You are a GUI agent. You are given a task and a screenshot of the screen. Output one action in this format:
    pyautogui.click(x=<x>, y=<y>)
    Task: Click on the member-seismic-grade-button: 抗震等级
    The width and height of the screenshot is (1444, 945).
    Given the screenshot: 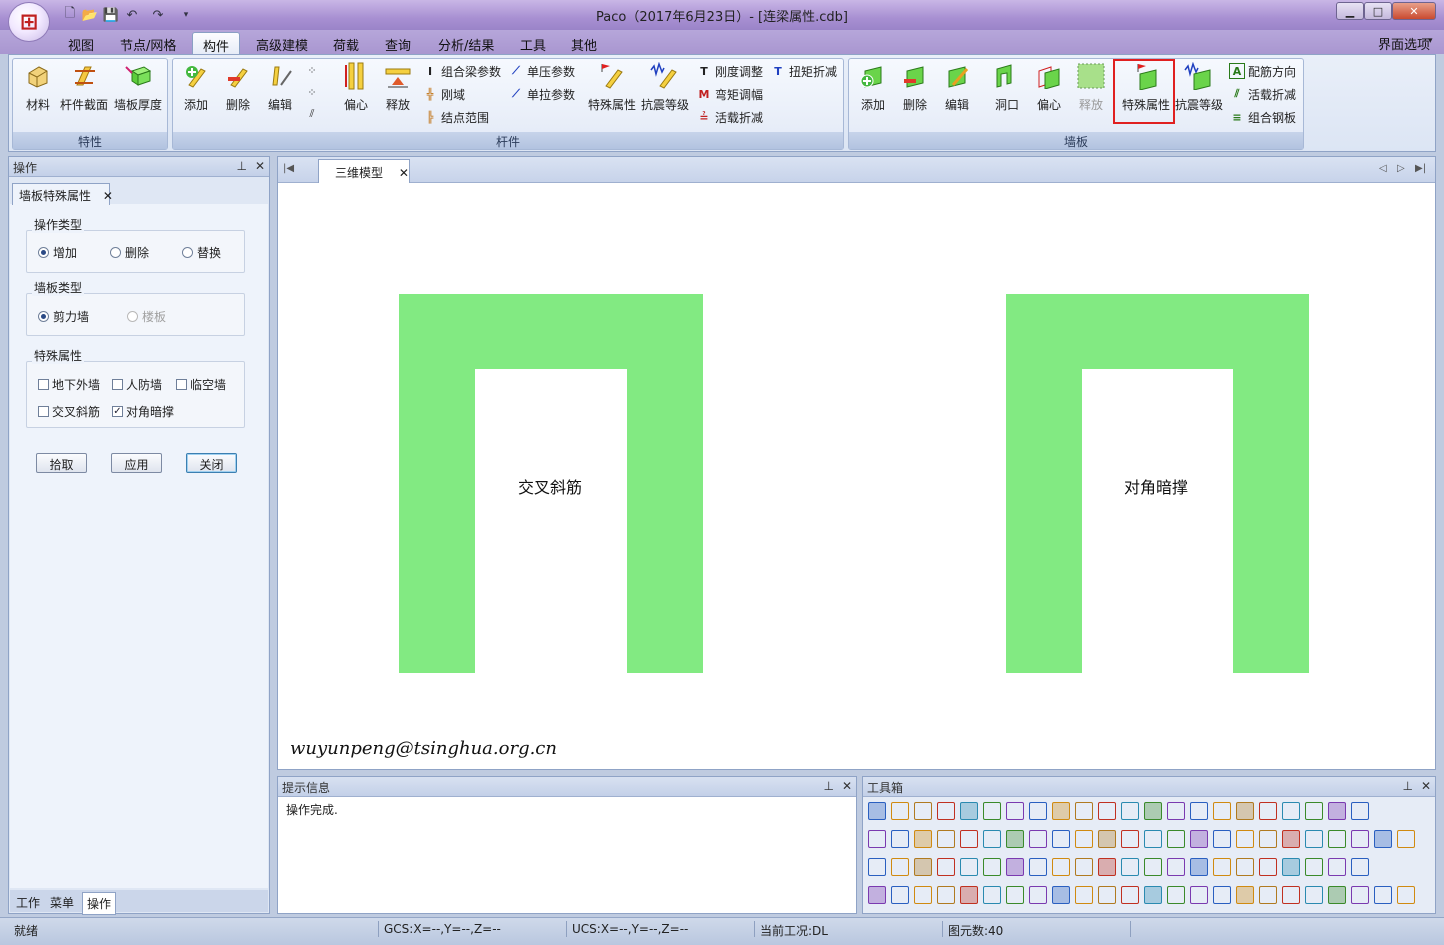 What is the action you would take?
    pyautogui.click(x=665, y=91)
    